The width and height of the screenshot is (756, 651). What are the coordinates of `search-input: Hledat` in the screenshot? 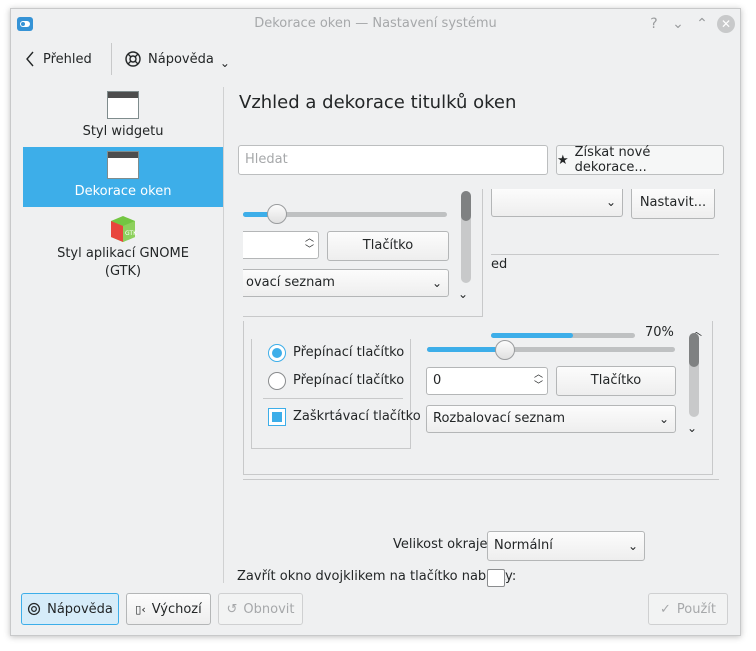 It's located at (393, 160).